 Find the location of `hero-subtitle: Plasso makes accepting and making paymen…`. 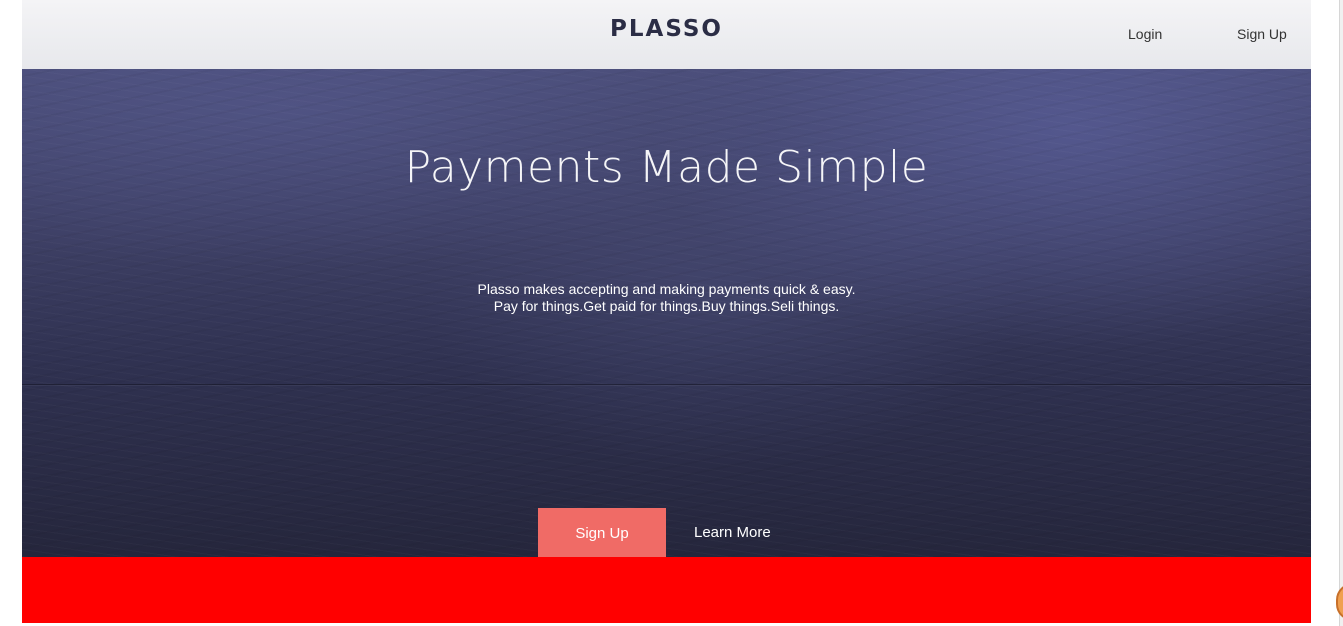

hero-subtitle: Plasso makes accepting and making paymen… is located at coordinates (666, 298).